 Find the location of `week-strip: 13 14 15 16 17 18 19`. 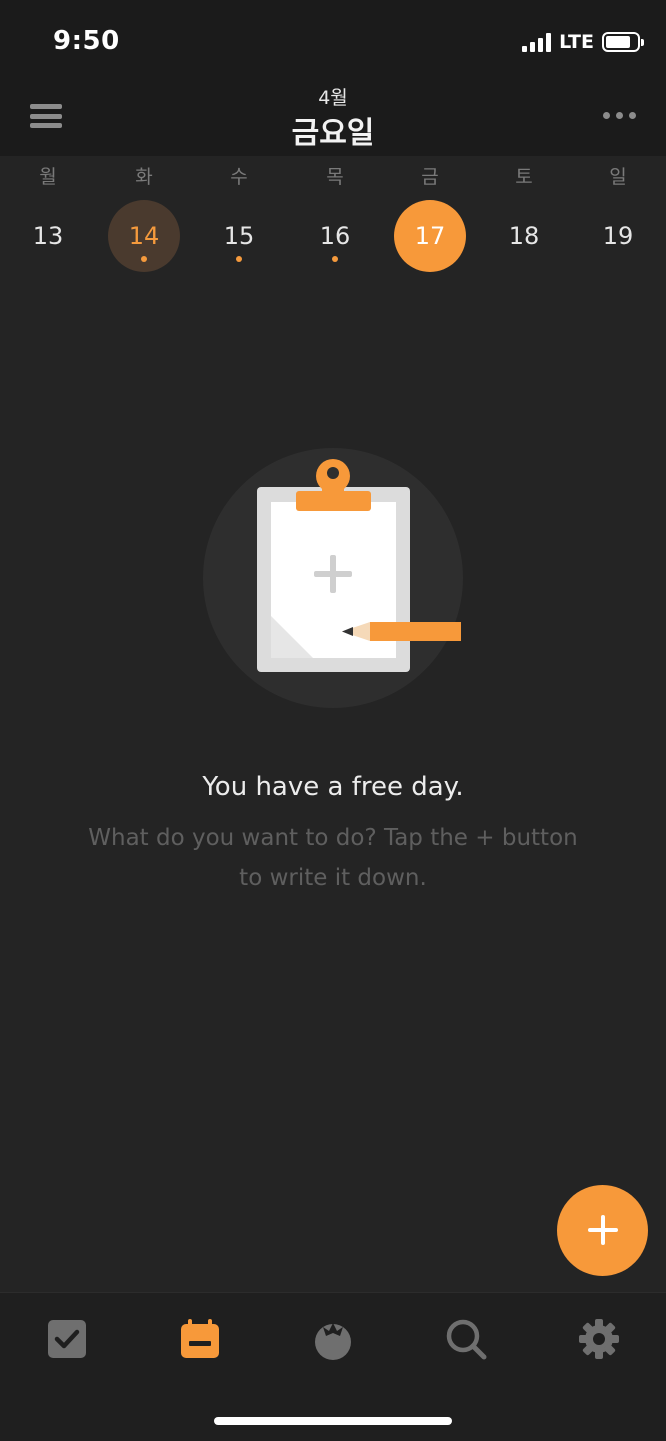

week-strip: 13 14 15 16 17 18 19 is located at coordinates (333, 237).